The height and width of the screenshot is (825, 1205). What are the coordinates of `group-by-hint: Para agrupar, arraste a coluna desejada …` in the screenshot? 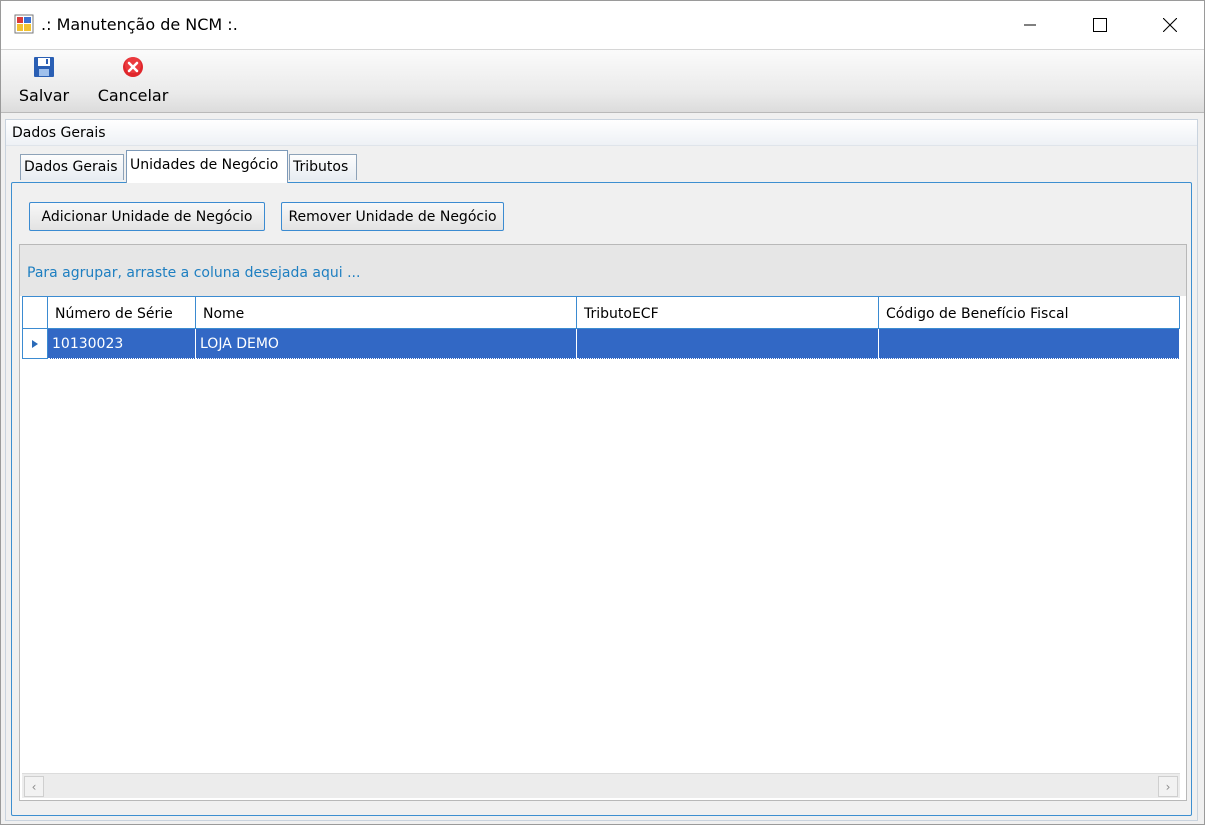 It's located at (194, 273).